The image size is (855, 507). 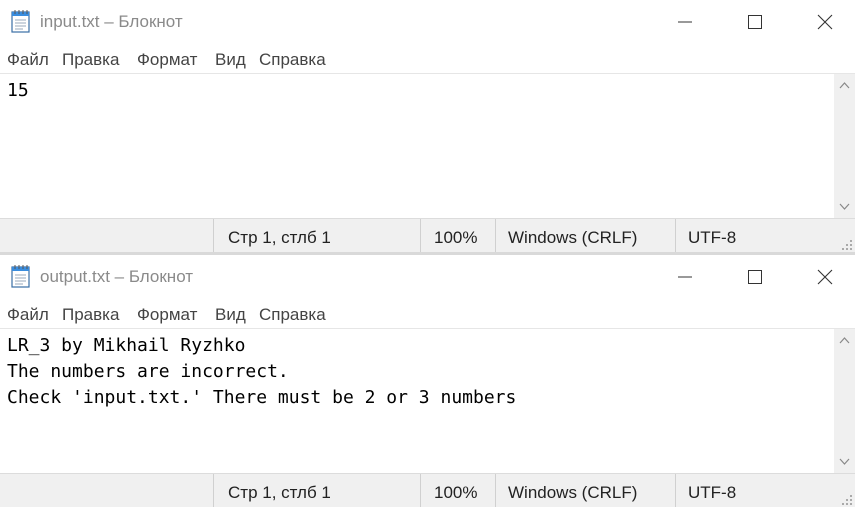 I want to click on window-title: input.txt – Блокнот, so click(x=111, y=21).